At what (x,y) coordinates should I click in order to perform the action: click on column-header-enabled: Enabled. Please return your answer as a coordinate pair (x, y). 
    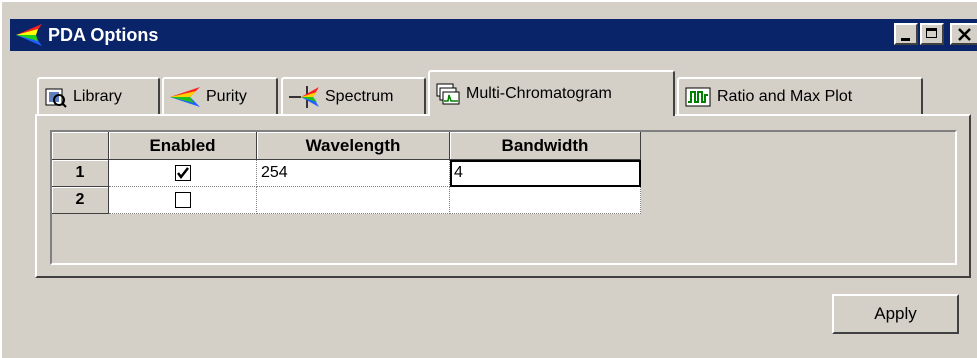
    Looking at the image, I should click on (182, 146).